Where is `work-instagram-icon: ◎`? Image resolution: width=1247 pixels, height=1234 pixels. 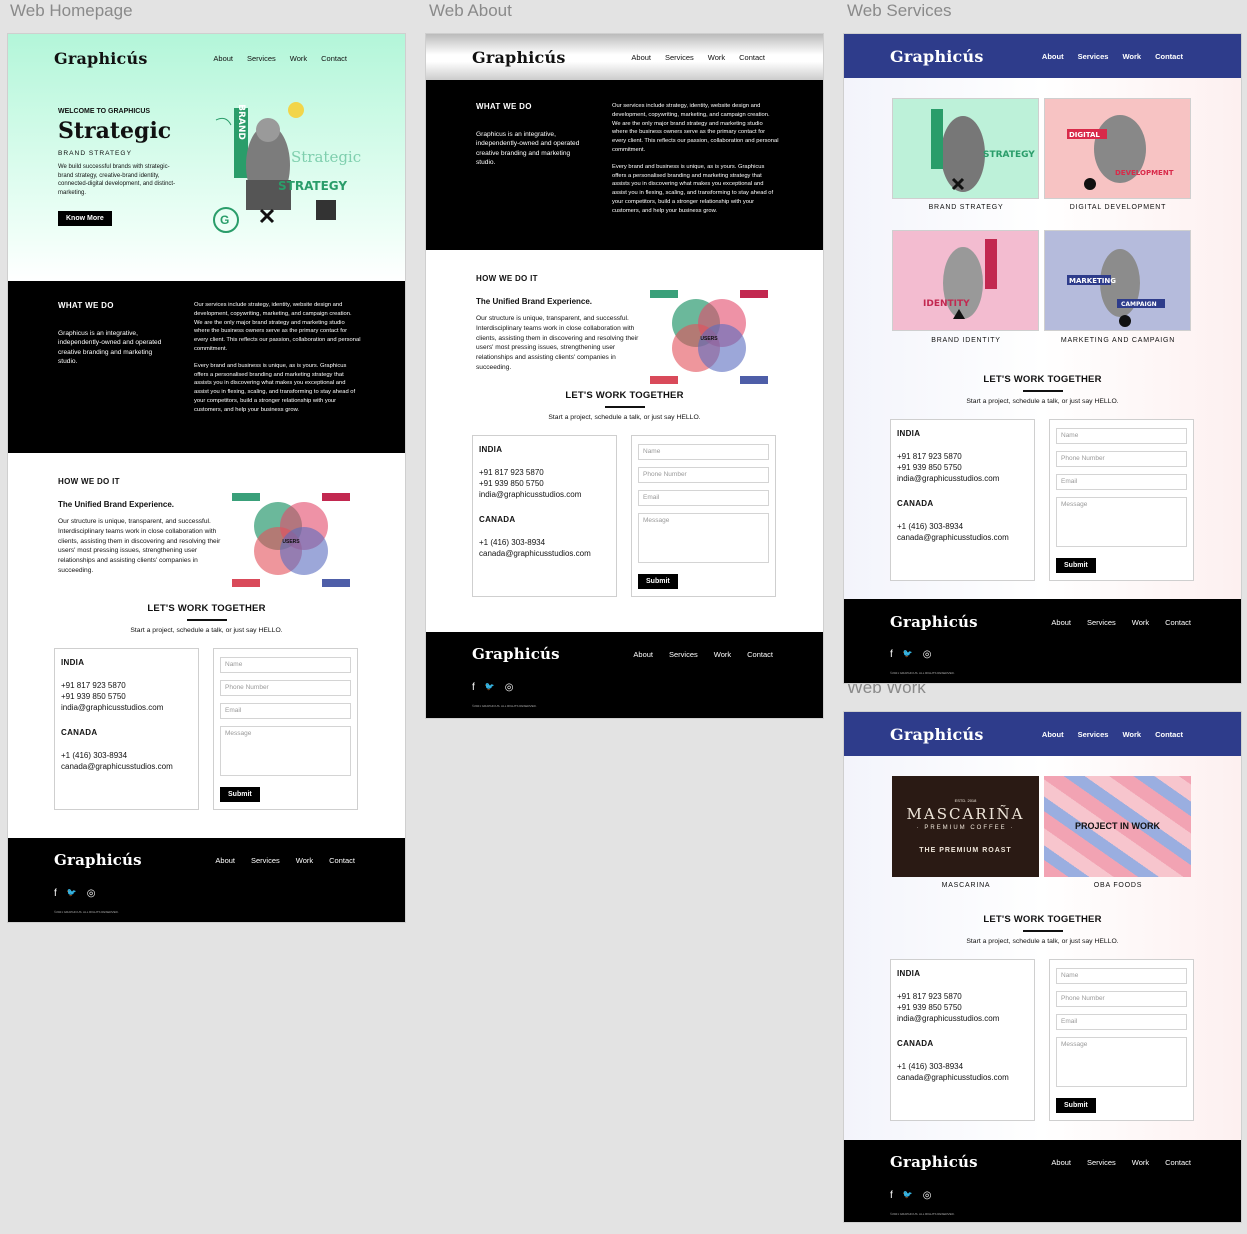 work-instagram-icon: ◎ is located at coordinates (927, 1195).